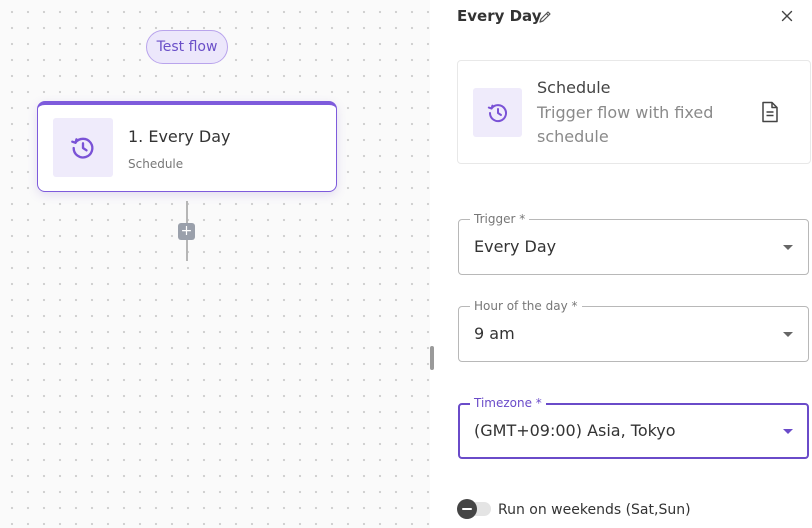  What do you see at coordinates (574, 87) in the screenshot?
I see `trigger-name: Schedule` at bounding box center [574, 87].